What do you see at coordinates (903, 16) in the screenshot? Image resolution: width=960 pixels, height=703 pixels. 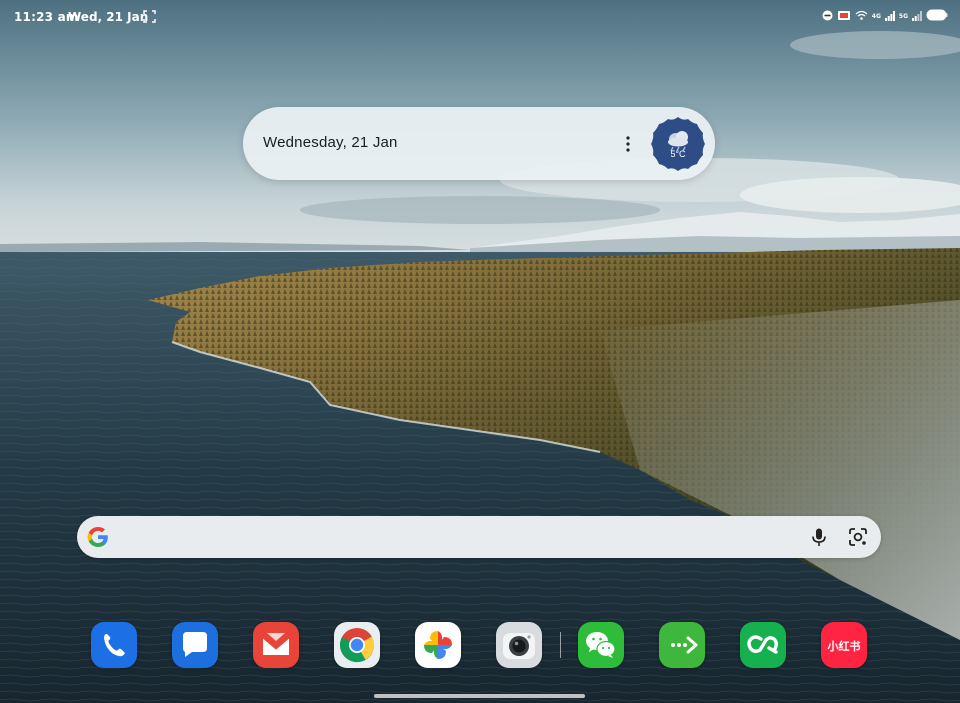 I see `network-type-label-2: 5G` at bounding box center [903, 16].